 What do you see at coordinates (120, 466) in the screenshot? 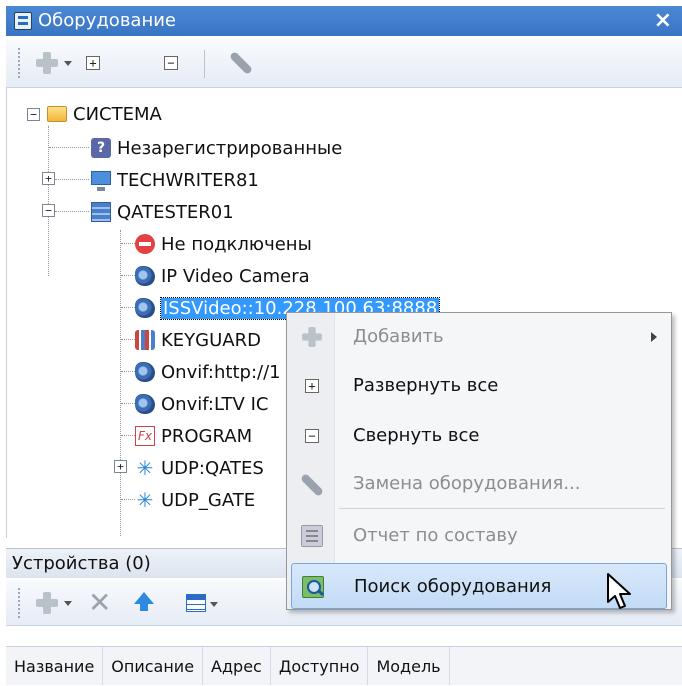
I see `tree-expander-udp-qates: +` at bounding box center [120, 466].